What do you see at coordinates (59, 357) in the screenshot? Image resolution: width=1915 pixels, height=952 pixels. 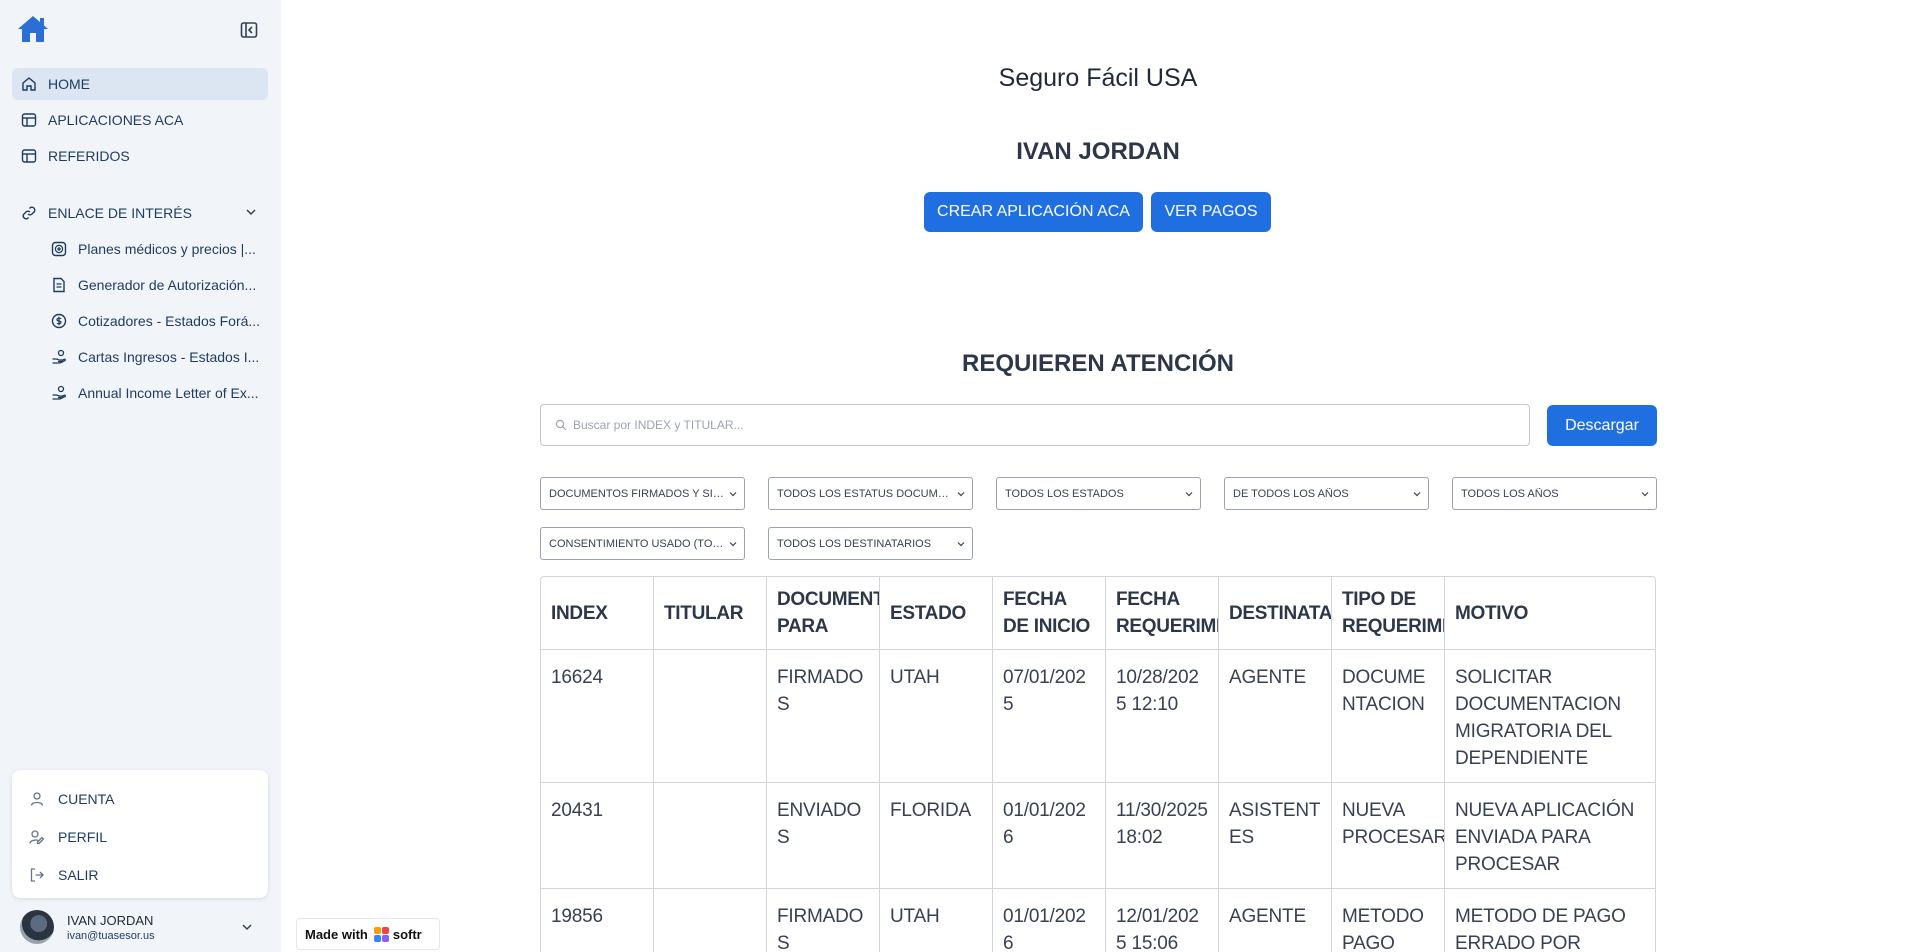 I see `hand-coins-icon` at bounding box center [59, 357].